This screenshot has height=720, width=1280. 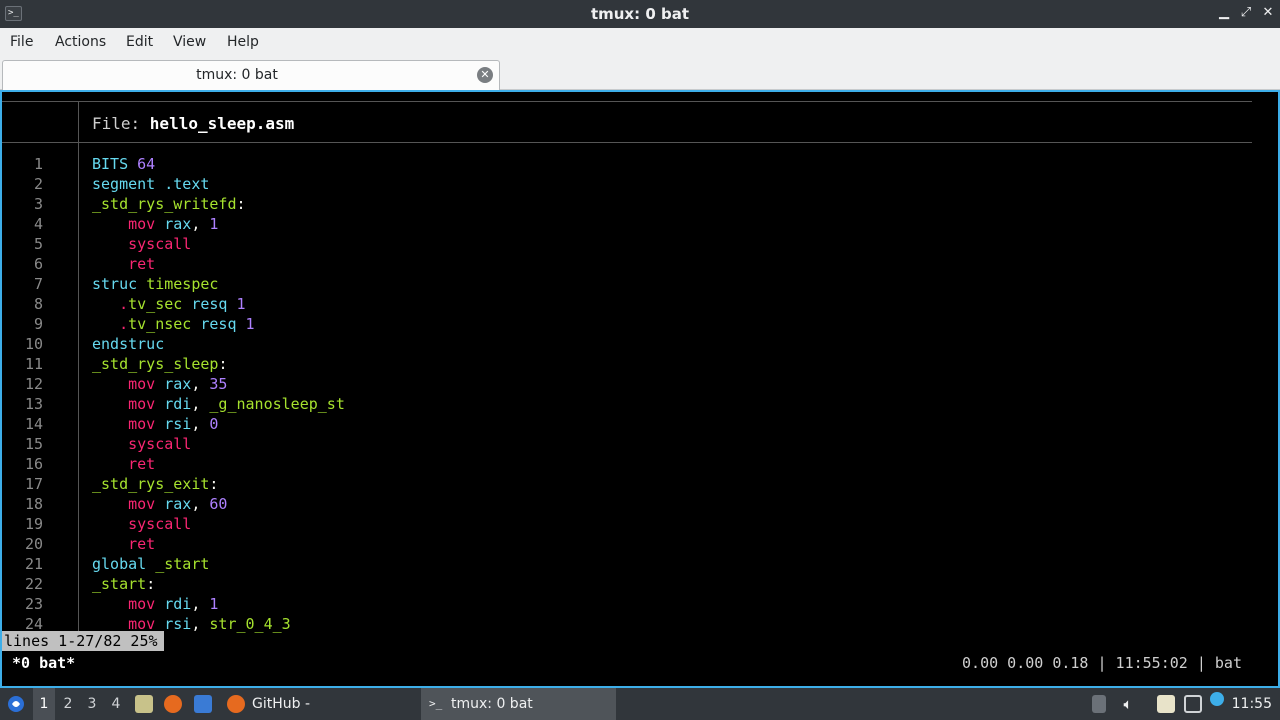 I want to click on tab-bar: tmux: 0 bat ✕, so click(x=640, y=74).